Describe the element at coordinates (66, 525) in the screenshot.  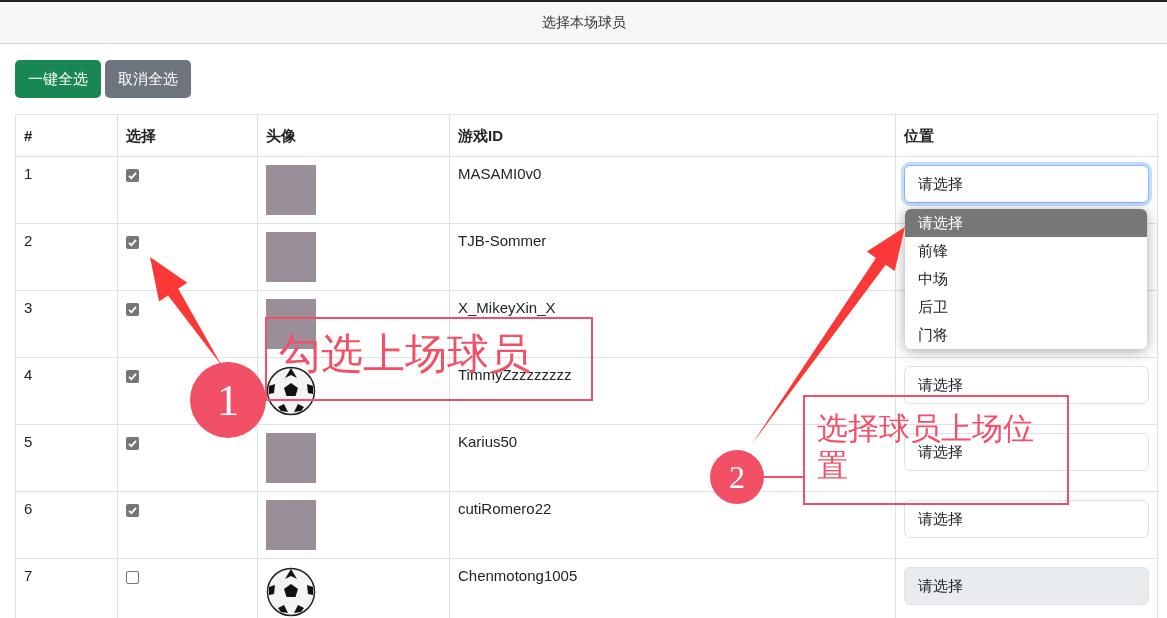
I see `row-number: 6` at that location.